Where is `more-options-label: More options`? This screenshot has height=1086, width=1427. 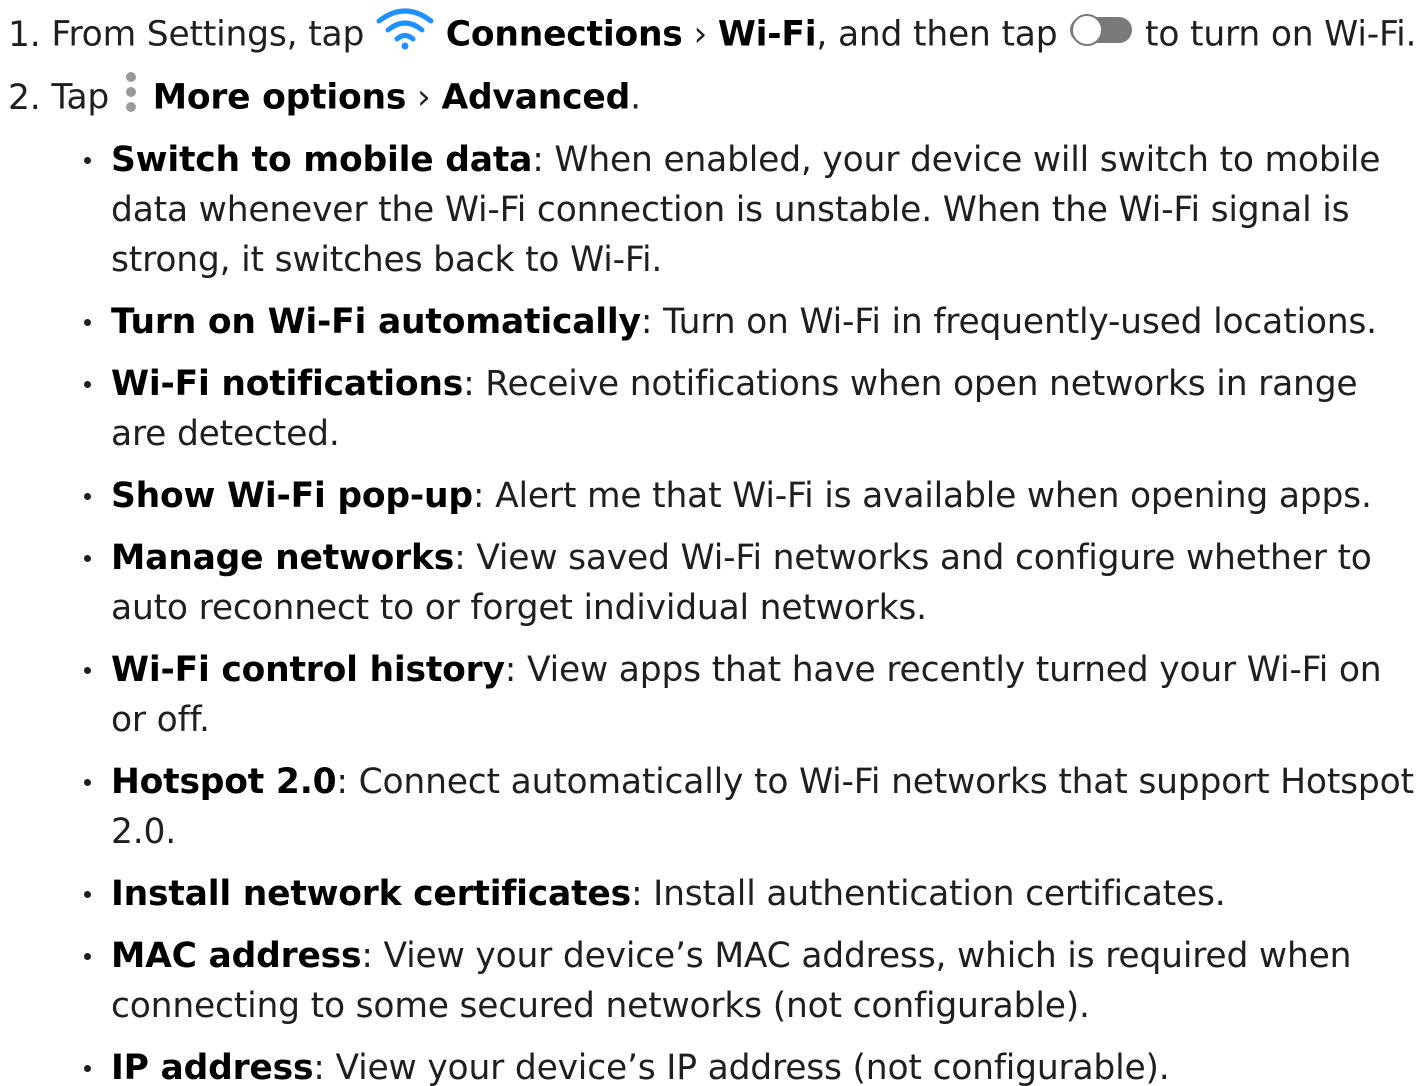 more-options-label: More options is located at coordinates (279, 97).